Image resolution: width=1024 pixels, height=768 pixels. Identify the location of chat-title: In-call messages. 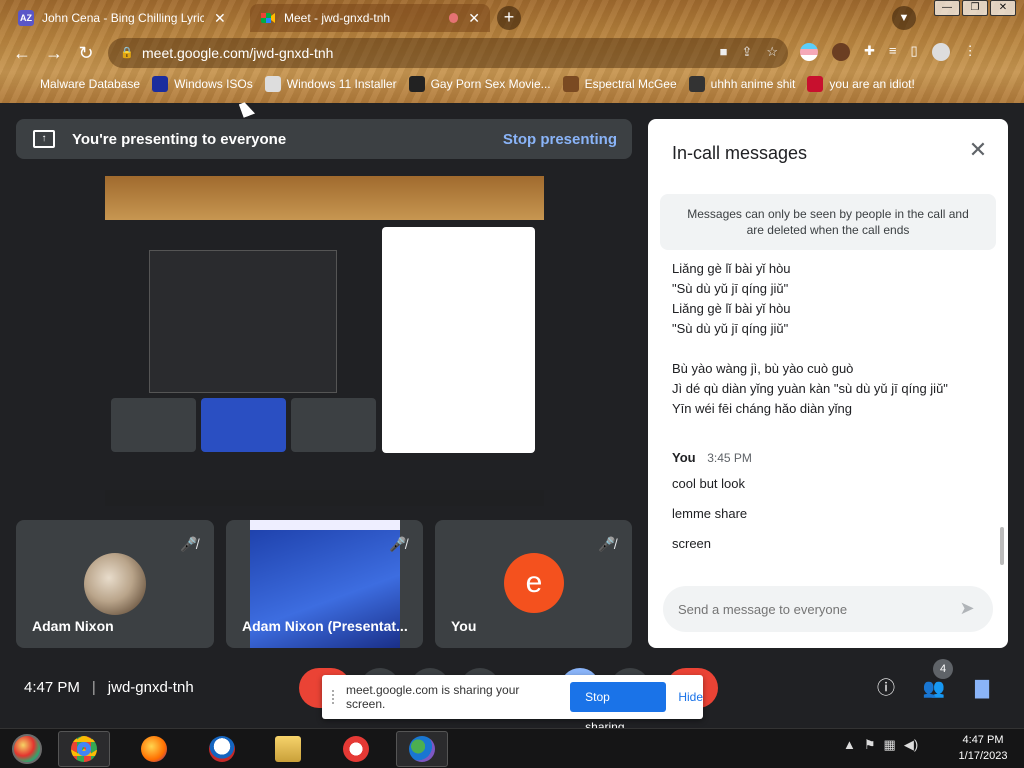
(740, 153).